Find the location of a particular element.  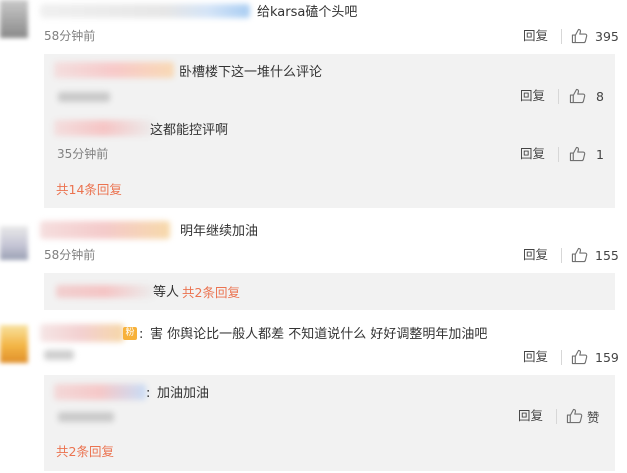

like-count: 155 is located at coordinates (607, 255).